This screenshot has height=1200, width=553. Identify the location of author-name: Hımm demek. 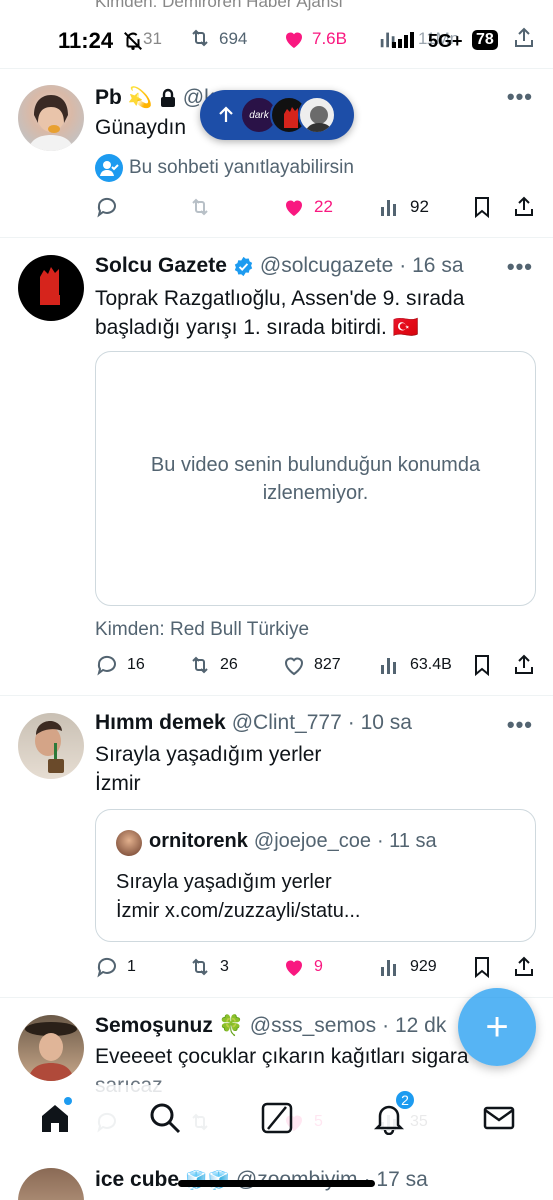
(160, 723).